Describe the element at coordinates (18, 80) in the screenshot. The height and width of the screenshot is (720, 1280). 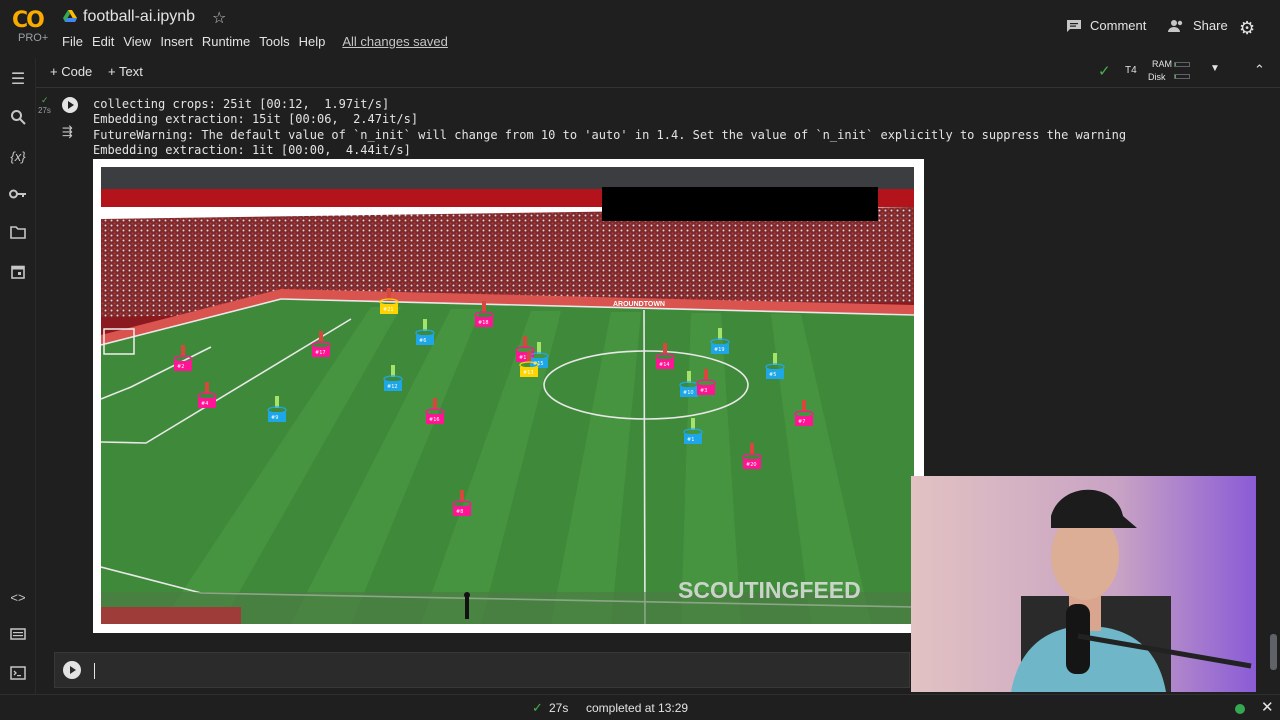
I see `toc-icon: ☰` at that location.